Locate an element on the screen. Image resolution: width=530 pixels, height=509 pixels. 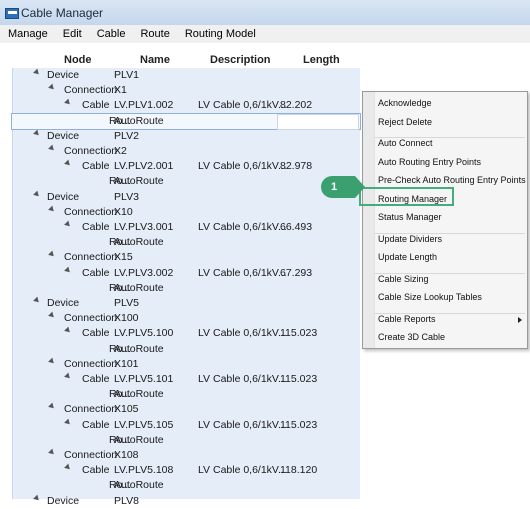
column-header-length: Length is located at coordinates (321, 60).